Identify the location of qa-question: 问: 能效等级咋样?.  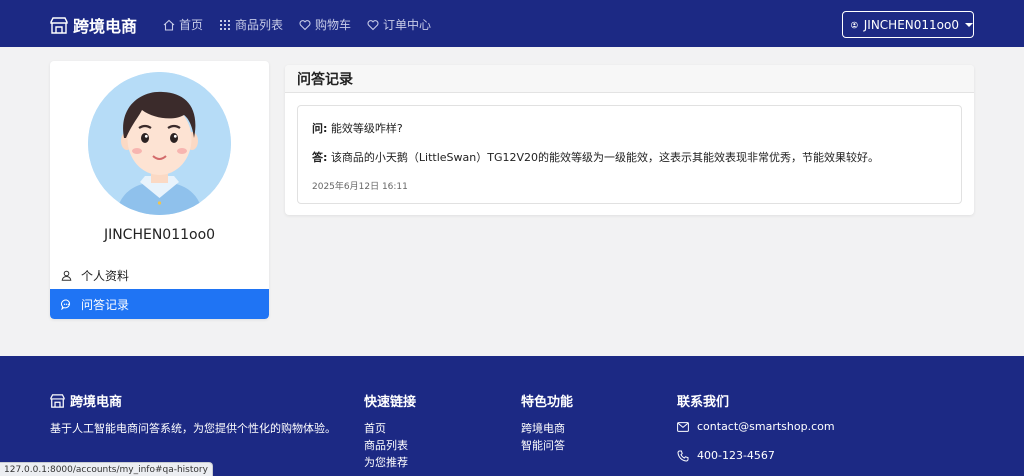
(357, 128).